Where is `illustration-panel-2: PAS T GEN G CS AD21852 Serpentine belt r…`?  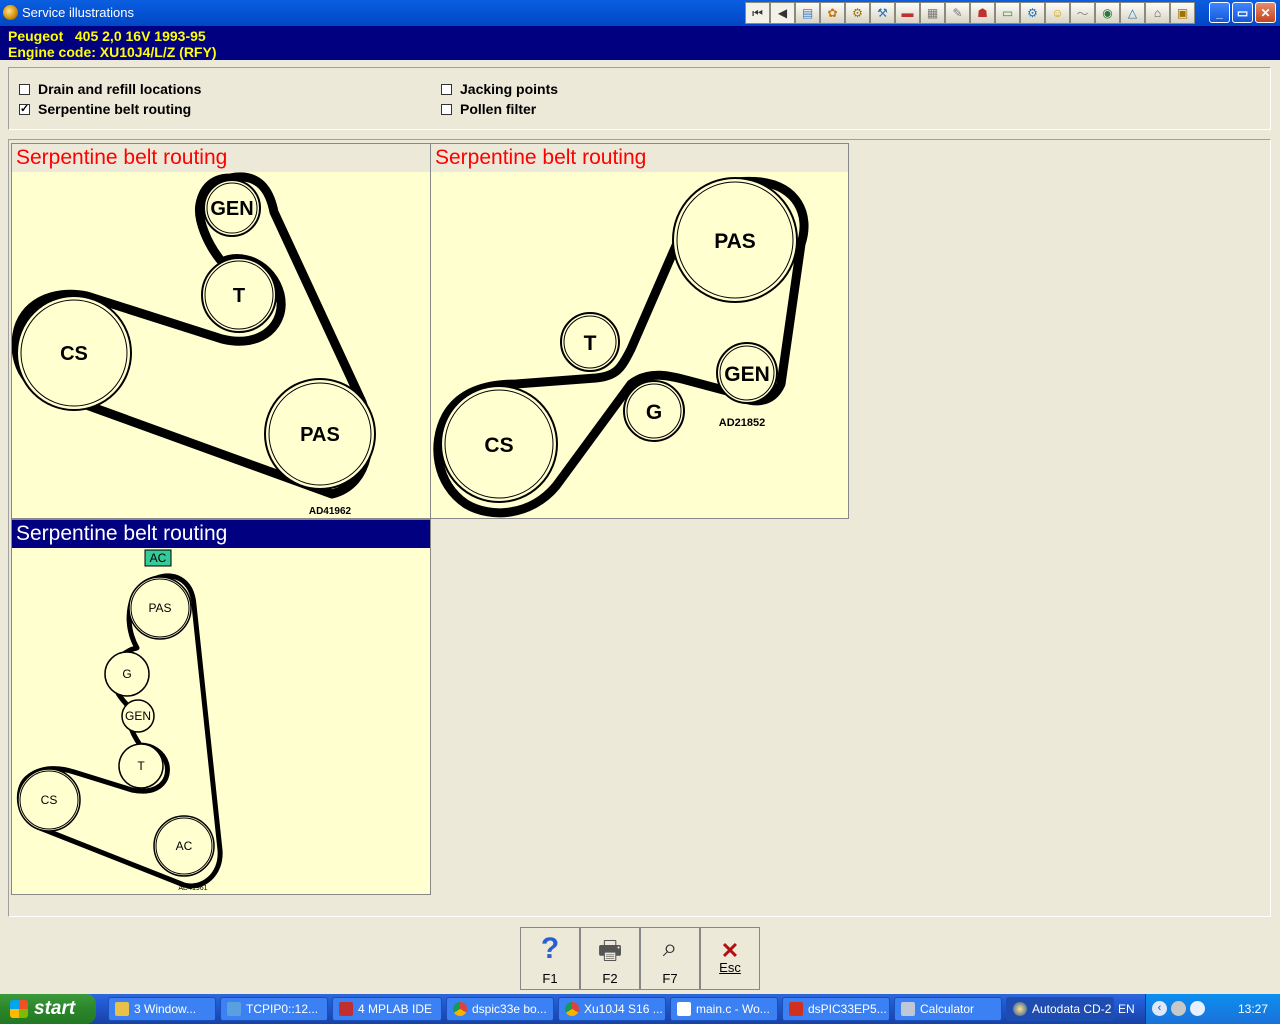 illustration-panel-2: PAS T GEN G CS AD21852 Serpentine belt r… is located at coordinates (639, 331).